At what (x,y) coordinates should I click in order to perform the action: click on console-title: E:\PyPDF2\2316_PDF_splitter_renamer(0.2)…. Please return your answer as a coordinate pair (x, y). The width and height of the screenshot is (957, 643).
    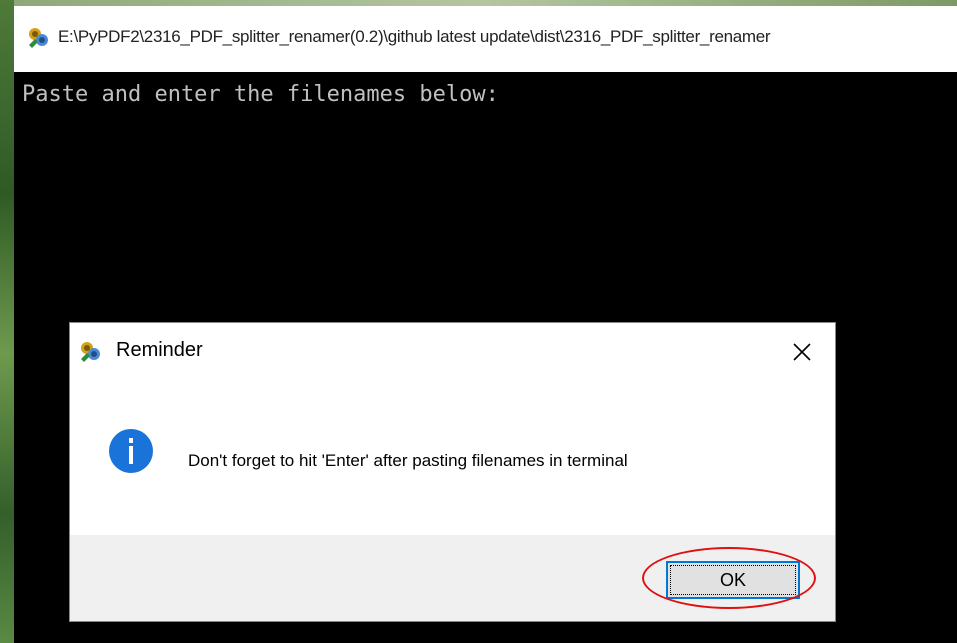
    Looking at the image, I should click on (414, 36).